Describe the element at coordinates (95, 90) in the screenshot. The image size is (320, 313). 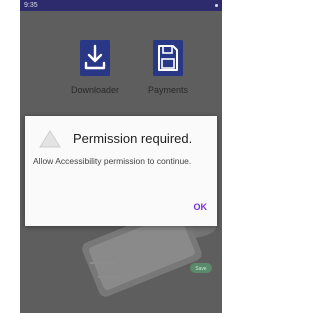
I see `downloader-label: Downloader` at that location.